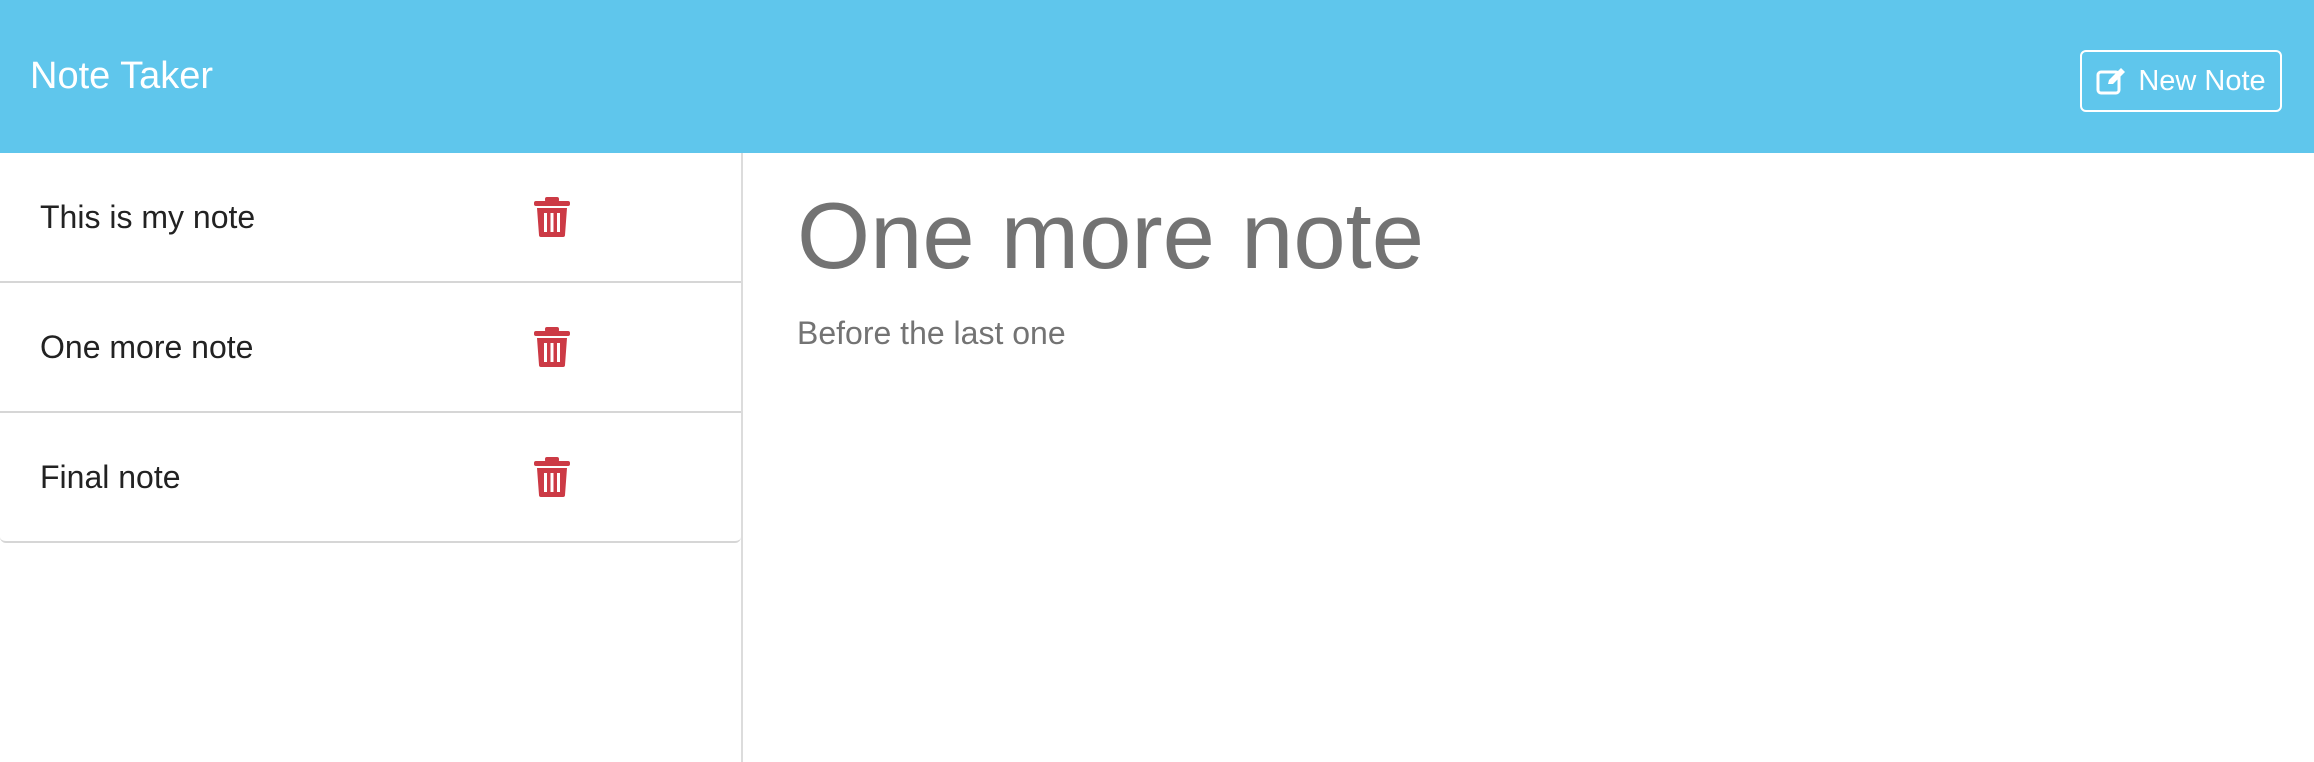 This screenshot has width=2314, height=762. Describe the element at coordinates (931, 333) in the screenshot. I see `note-text-area: Before the last one` at that location.